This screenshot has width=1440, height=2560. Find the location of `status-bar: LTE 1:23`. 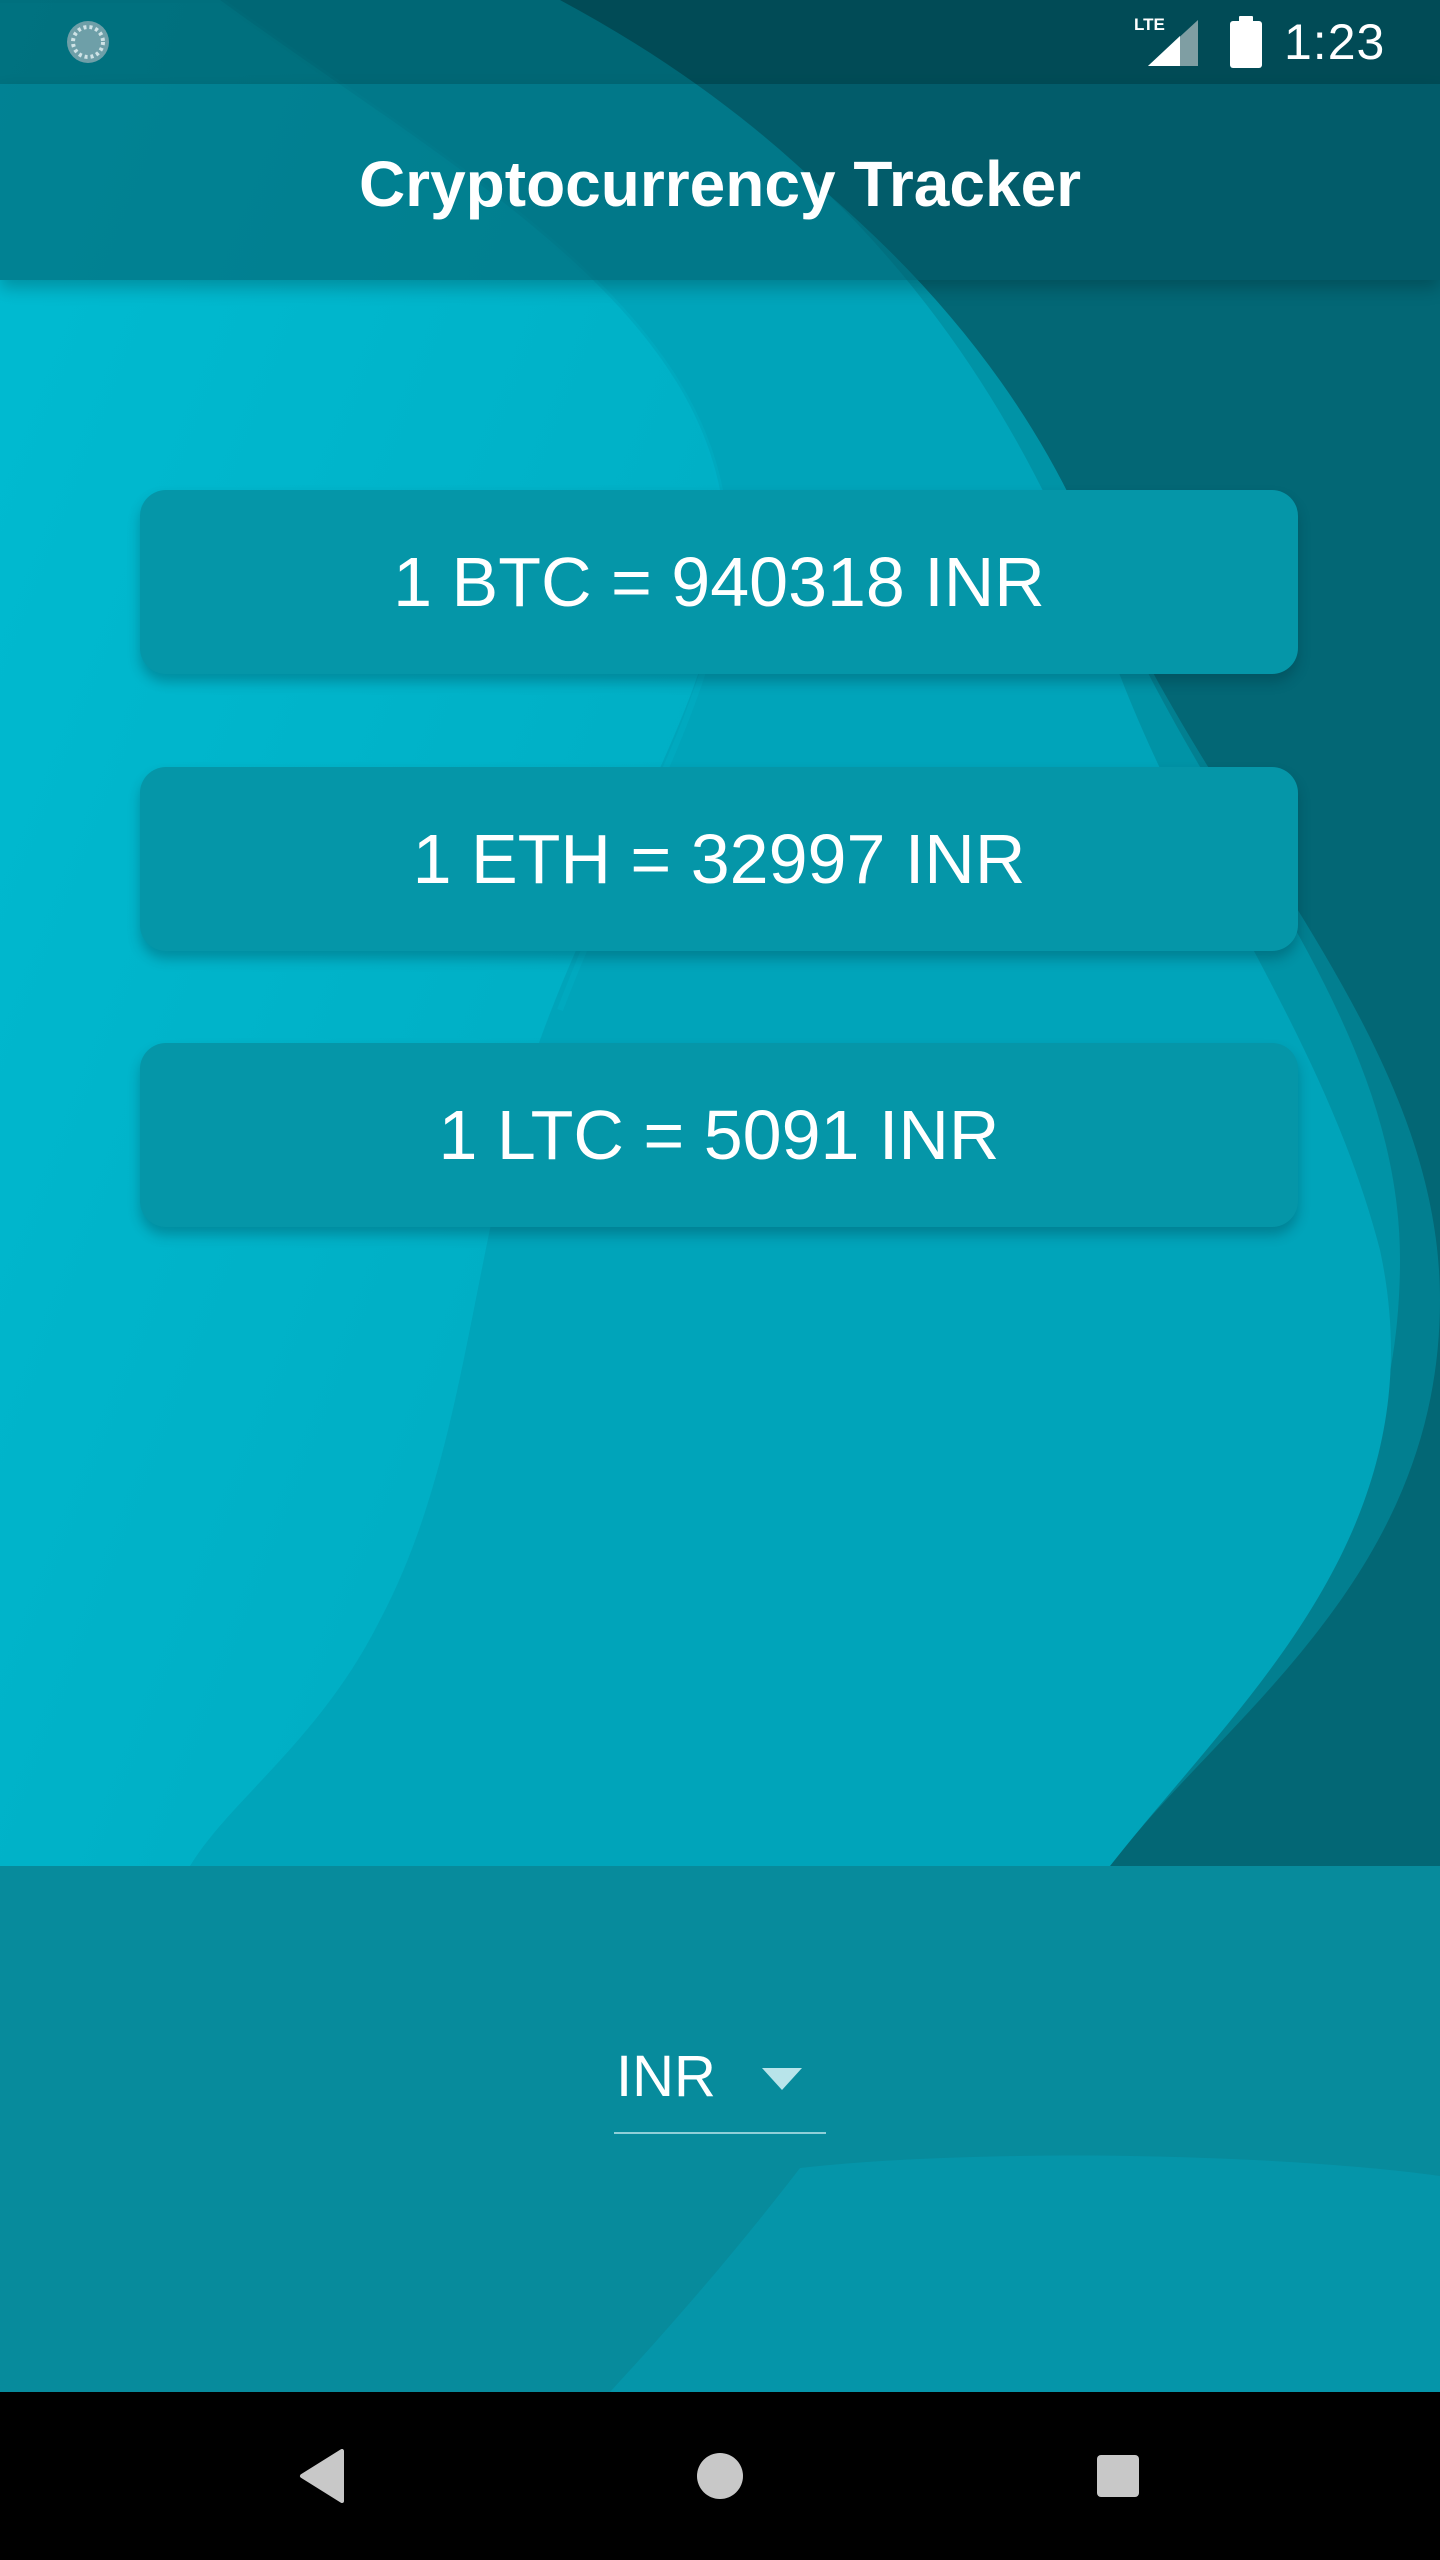

status-bar: LTE 1:23 is located at coordinates (720, 42).